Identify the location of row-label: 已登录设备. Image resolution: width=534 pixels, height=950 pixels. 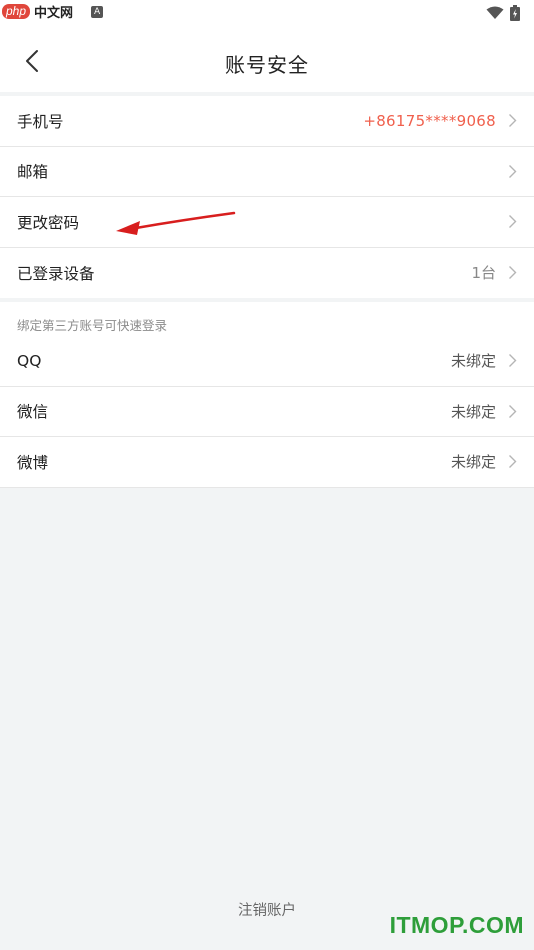
(56, 273).